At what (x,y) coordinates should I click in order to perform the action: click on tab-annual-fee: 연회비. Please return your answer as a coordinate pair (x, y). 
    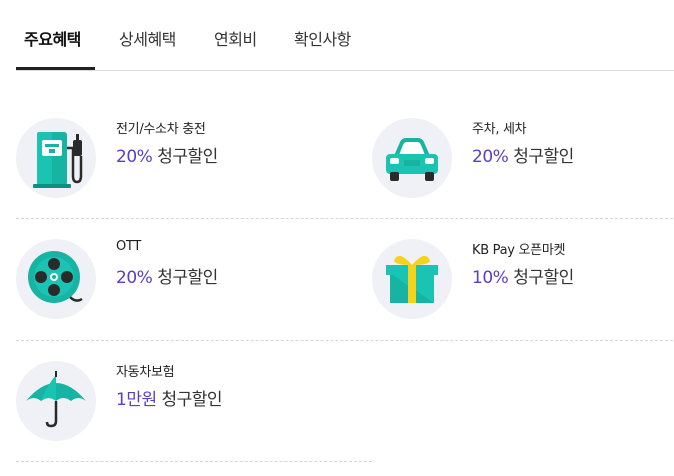
    Looking at the image, I should click on (235, 38).